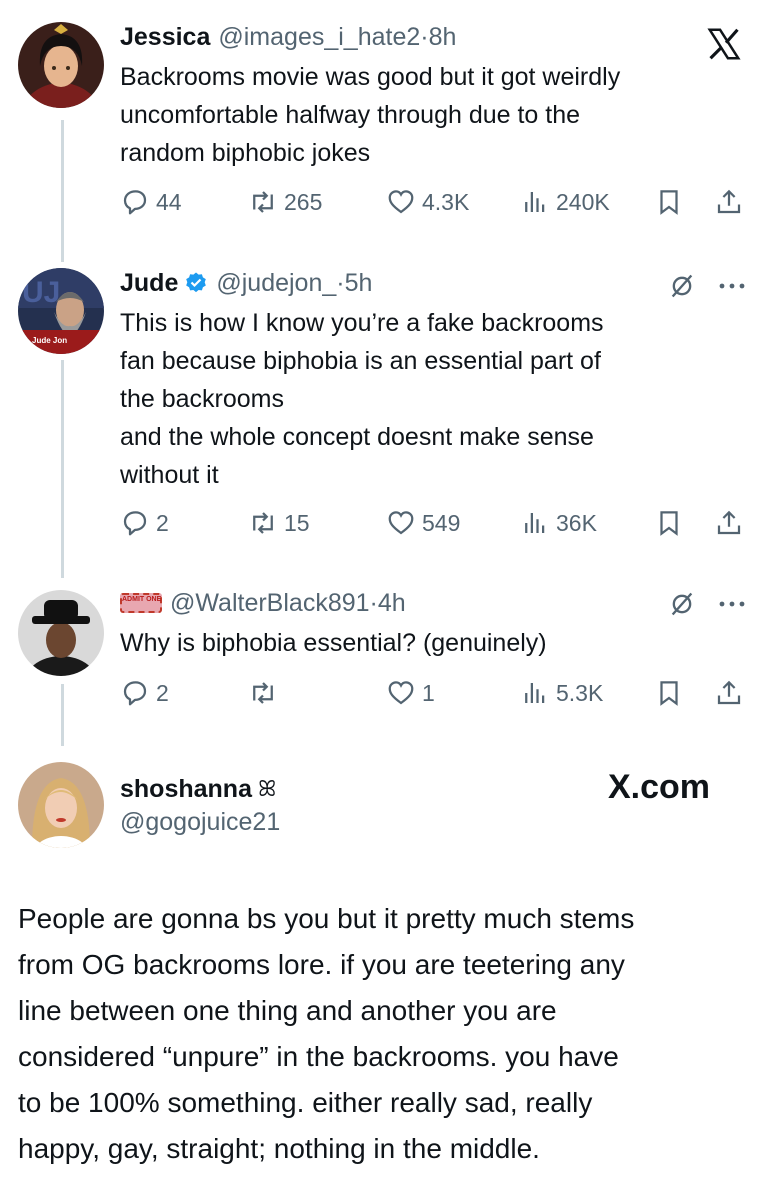 This screenshot has width=768, height=1191. What do you see at coordinates (297, 522) in the screenshot?
I see `repost-count: 15` at bounding box center [297, 522].